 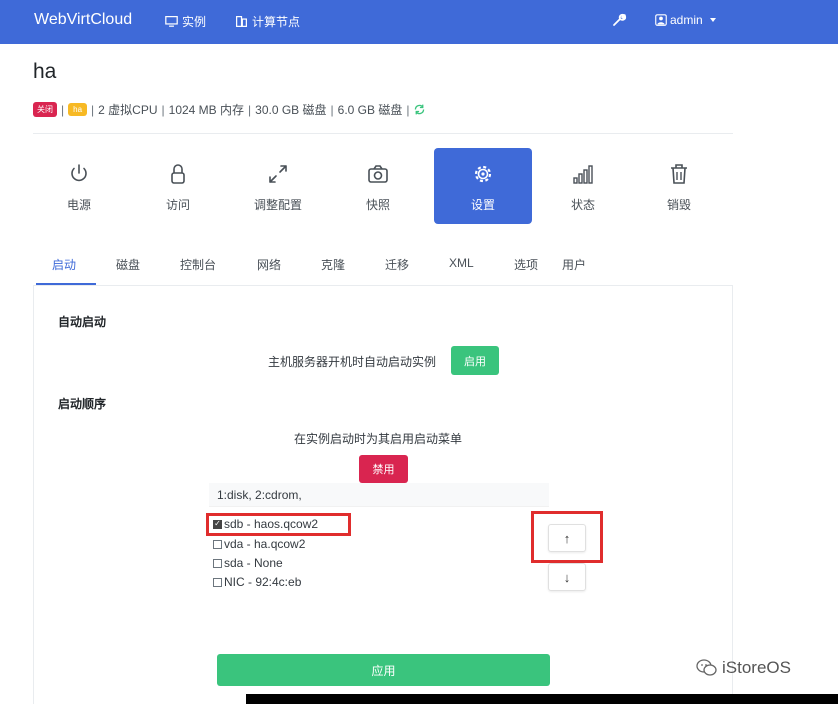 What do you see at coordinates (45, 71) in the screenshot?
I see `page-title: ha` at bounding box center [45, 71].